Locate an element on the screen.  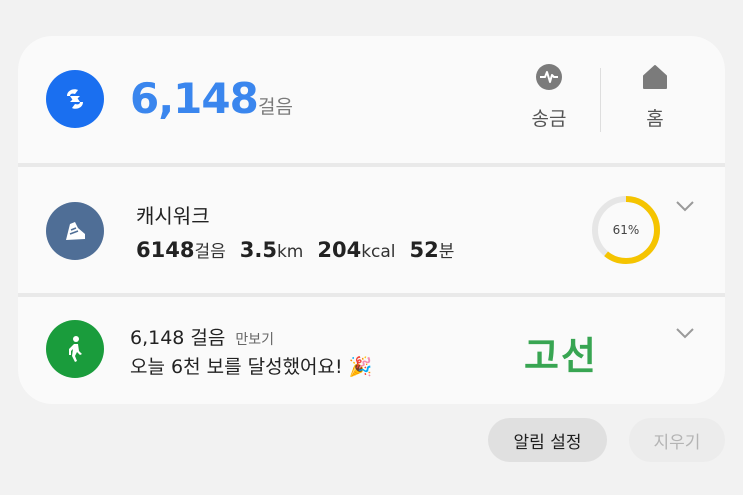
stat-steps-unit: 걸음 is located at coordinates (210, 252).